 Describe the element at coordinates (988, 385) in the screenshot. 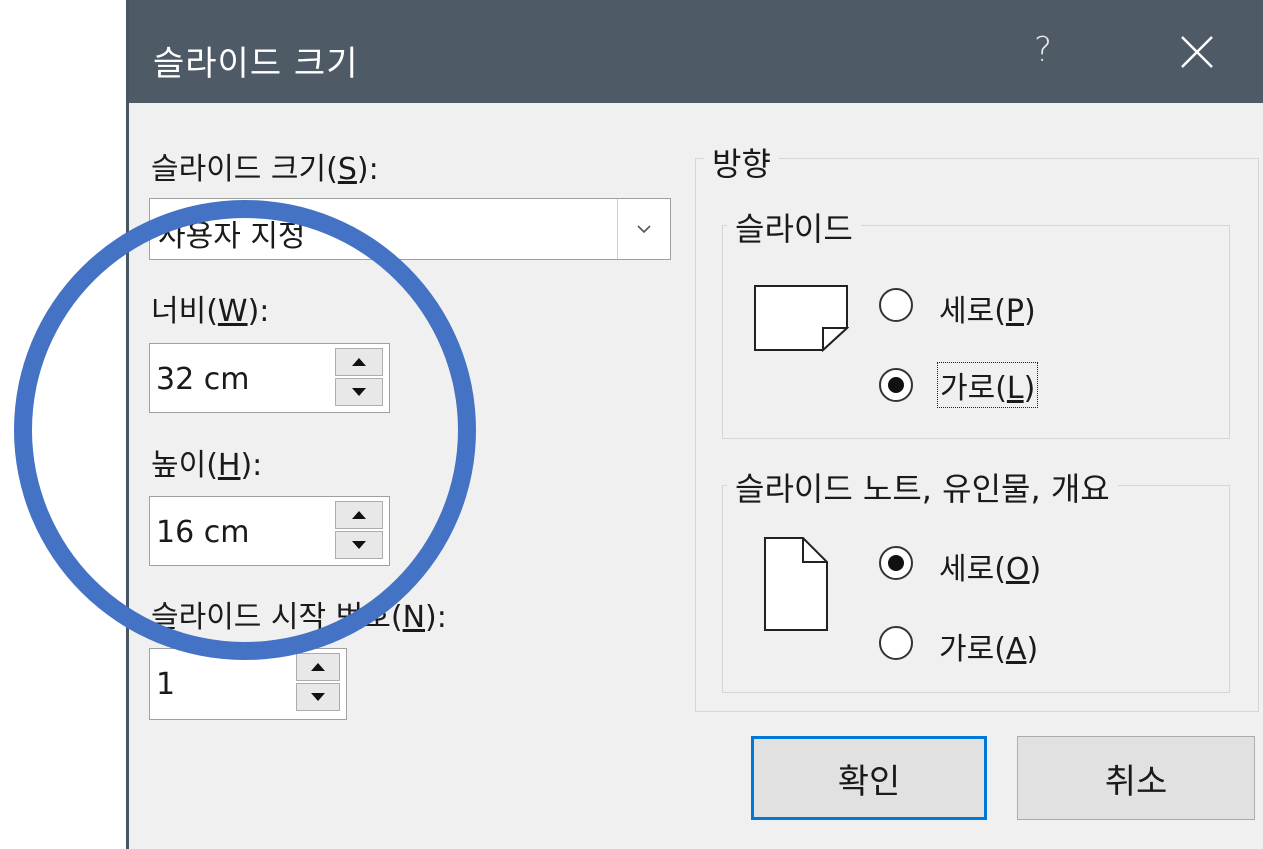

I see `slides-landscape-label: 가로(L)` at that location.